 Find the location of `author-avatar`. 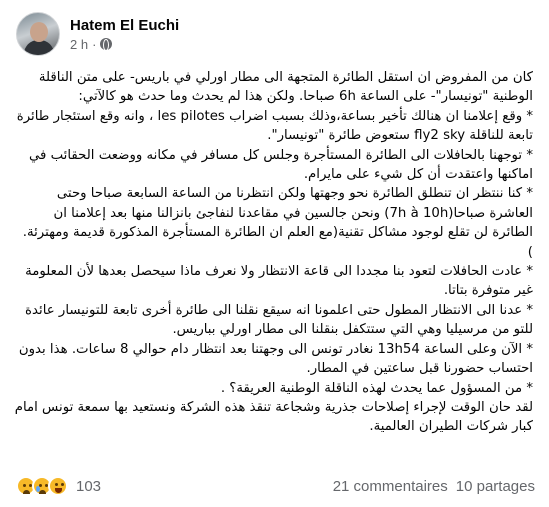

author-avatar is located at coordinates (38, 34).